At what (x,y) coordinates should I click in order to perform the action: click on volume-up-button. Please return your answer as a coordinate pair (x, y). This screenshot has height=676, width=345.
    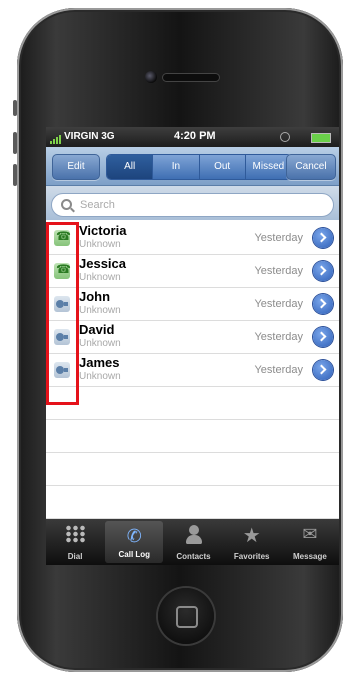
    Looking at the image, I should click on (15, 143).